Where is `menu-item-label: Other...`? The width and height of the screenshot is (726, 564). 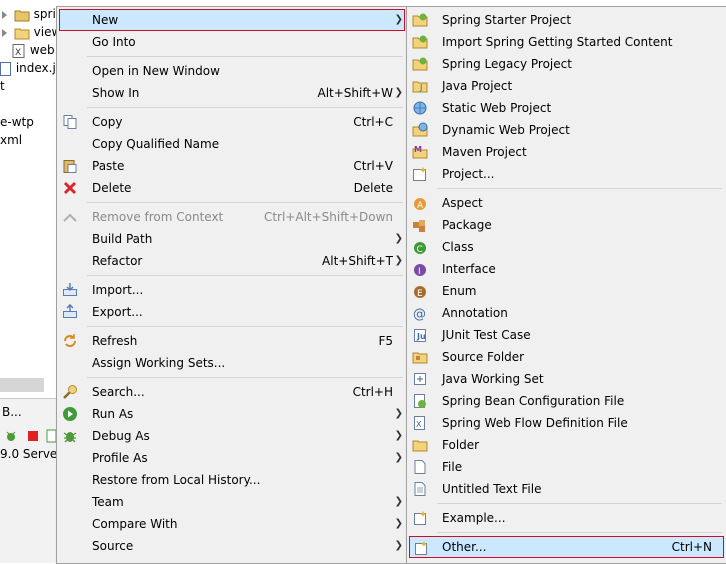 menu-item-label: Other... is located at coordinates (464, 547).